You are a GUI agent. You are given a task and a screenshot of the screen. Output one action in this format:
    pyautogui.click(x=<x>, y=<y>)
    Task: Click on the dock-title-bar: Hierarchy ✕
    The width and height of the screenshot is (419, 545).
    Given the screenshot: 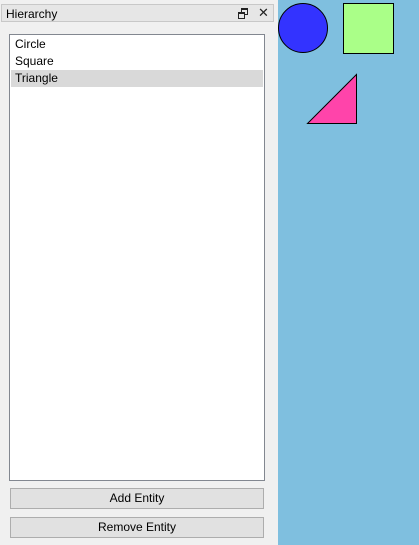 What is the action you would take?
    pyautogui.click(x=137, y=13)
    